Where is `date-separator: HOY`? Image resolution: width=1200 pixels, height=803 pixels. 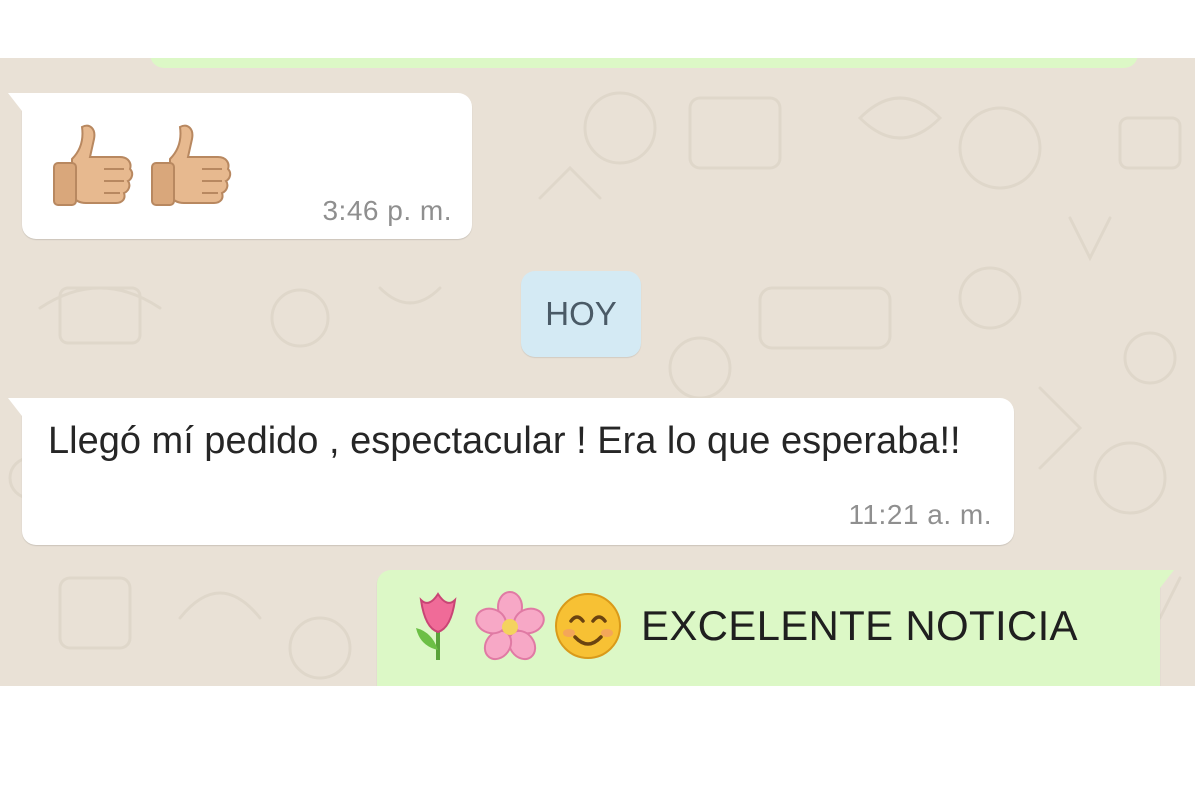
date-separator: HOY is located at coordinates (581, 314).